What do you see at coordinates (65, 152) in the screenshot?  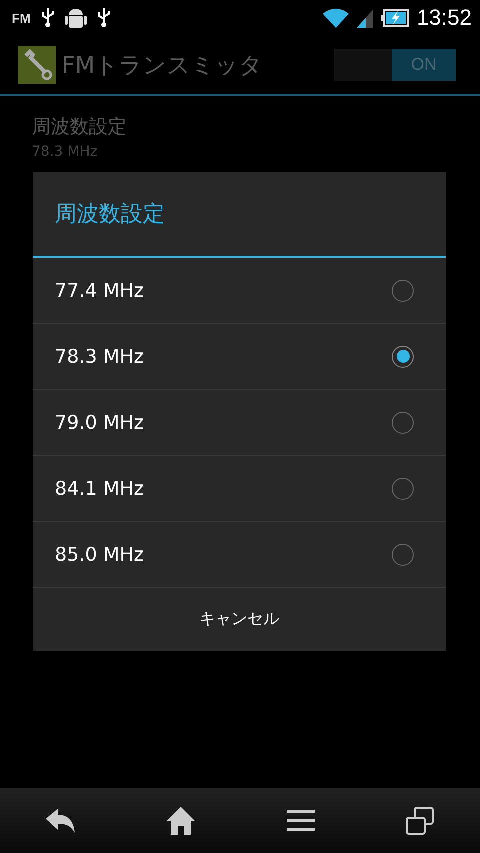 I see `setting-summary: 78.3 MHz` at bounding box center [65, 152].